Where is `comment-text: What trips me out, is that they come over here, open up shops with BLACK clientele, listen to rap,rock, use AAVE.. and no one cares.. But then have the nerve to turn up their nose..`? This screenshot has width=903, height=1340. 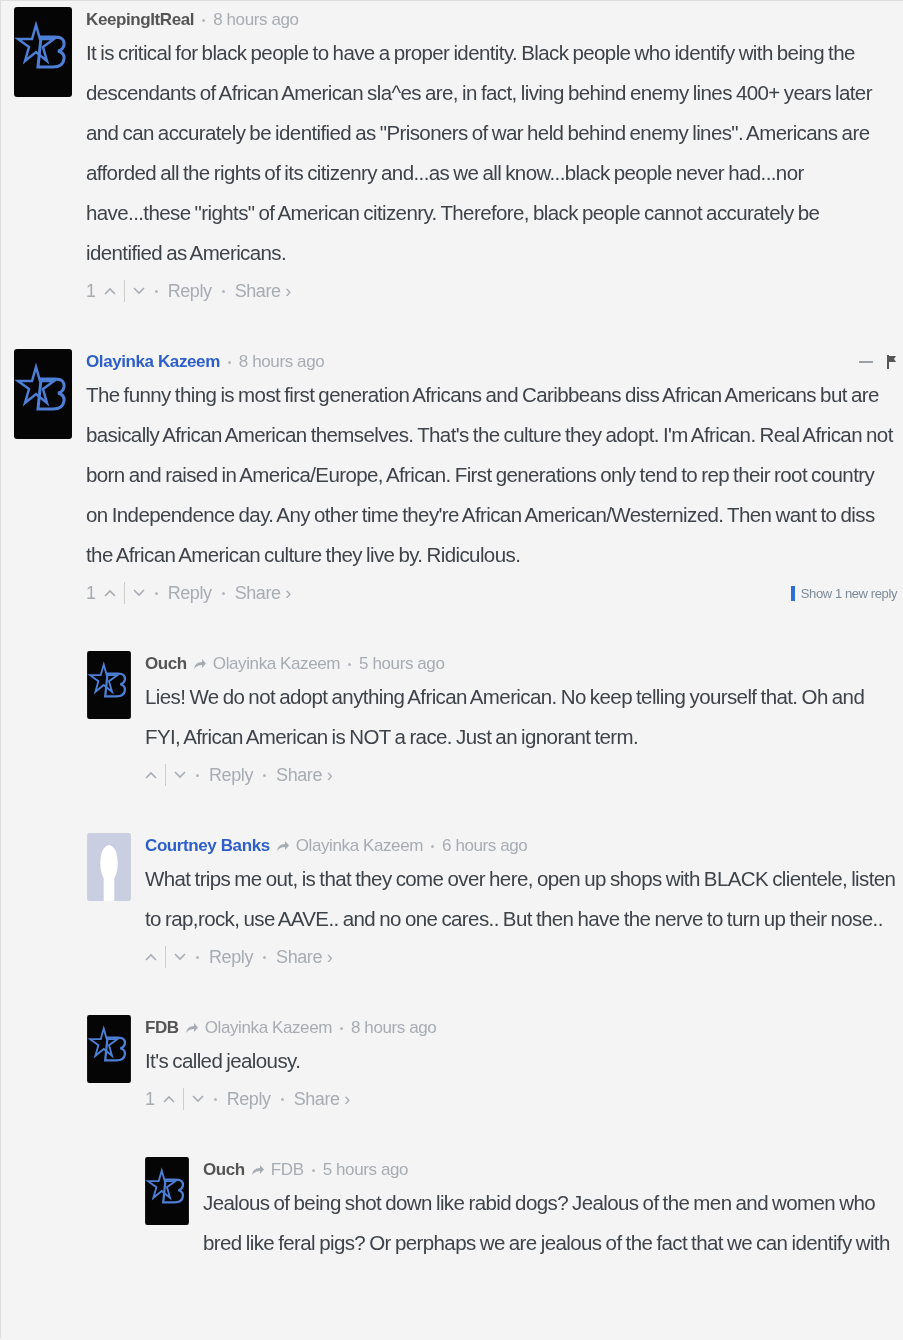
comment-text: What trips me out, is that they come over here, open up shops with BLACK clientele, listen to rap,rock, use AAVE.. and no one cares.. But then have the nerve to turn up their nose.. is located at coordinates (521, 899).